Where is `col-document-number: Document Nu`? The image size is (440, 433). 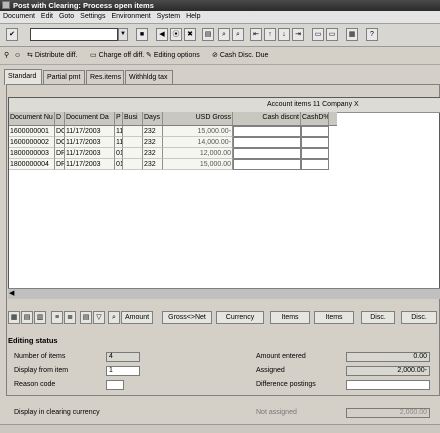
col-document-number: Document Nu is located at coordinates (32, 118).